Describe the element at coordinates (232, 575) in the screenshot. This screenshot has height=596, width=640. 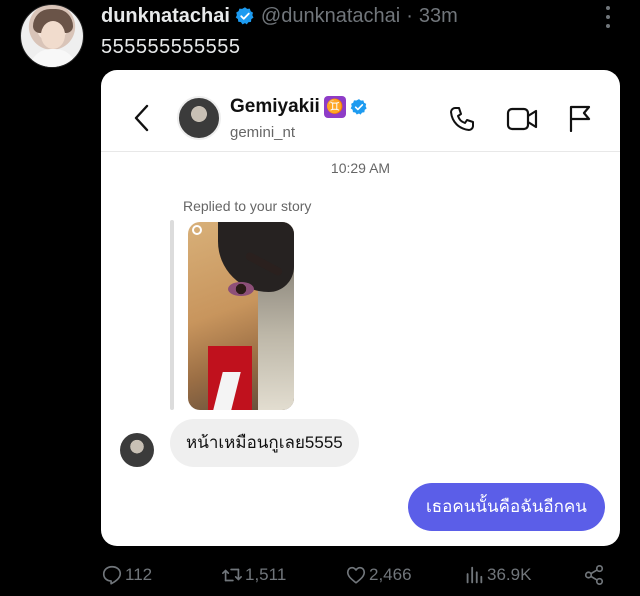
I see `retweet-icon` at that location.